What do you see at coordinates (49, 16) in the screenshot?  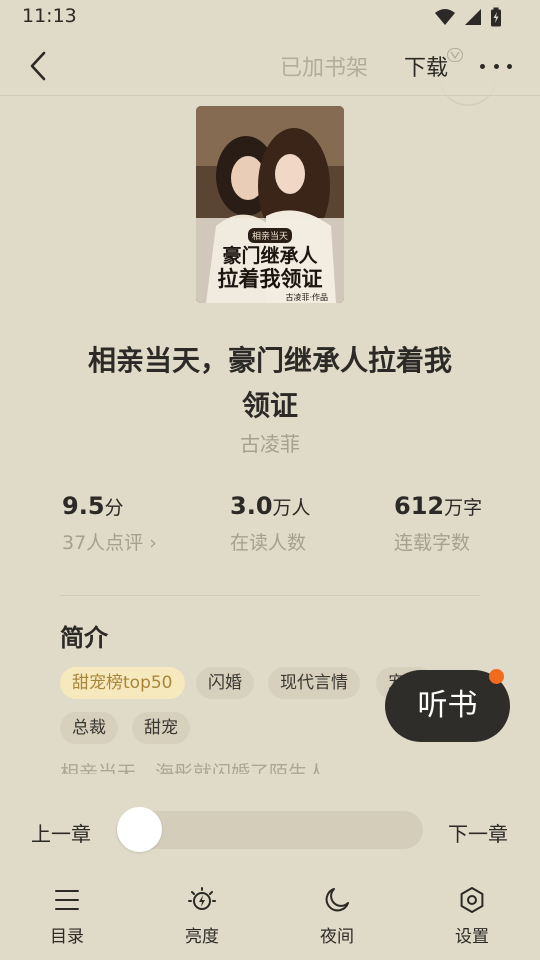 I see `status-time: 11:13` at bounding box center [49, 16].